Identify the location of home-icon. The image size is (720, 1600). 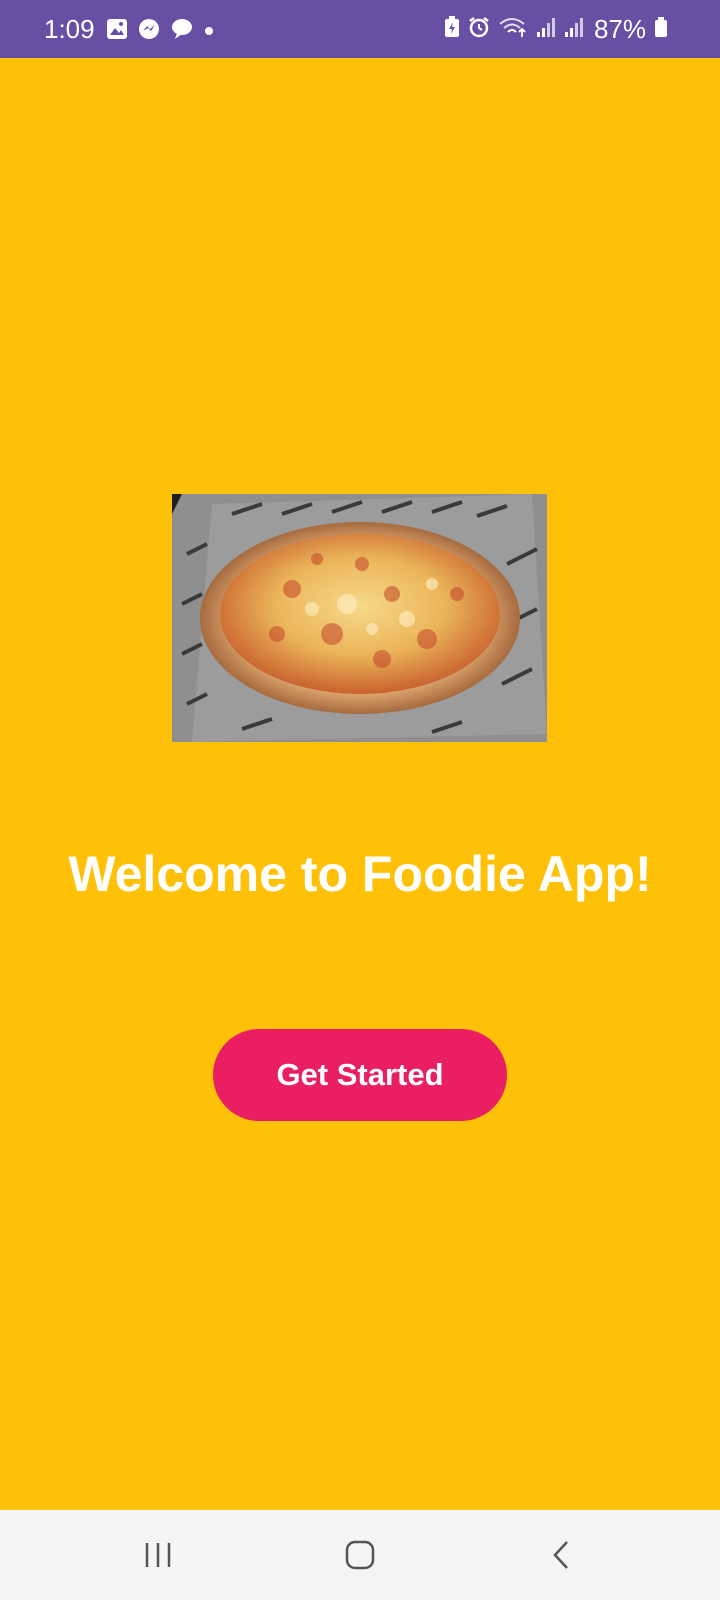
(360, 1555).